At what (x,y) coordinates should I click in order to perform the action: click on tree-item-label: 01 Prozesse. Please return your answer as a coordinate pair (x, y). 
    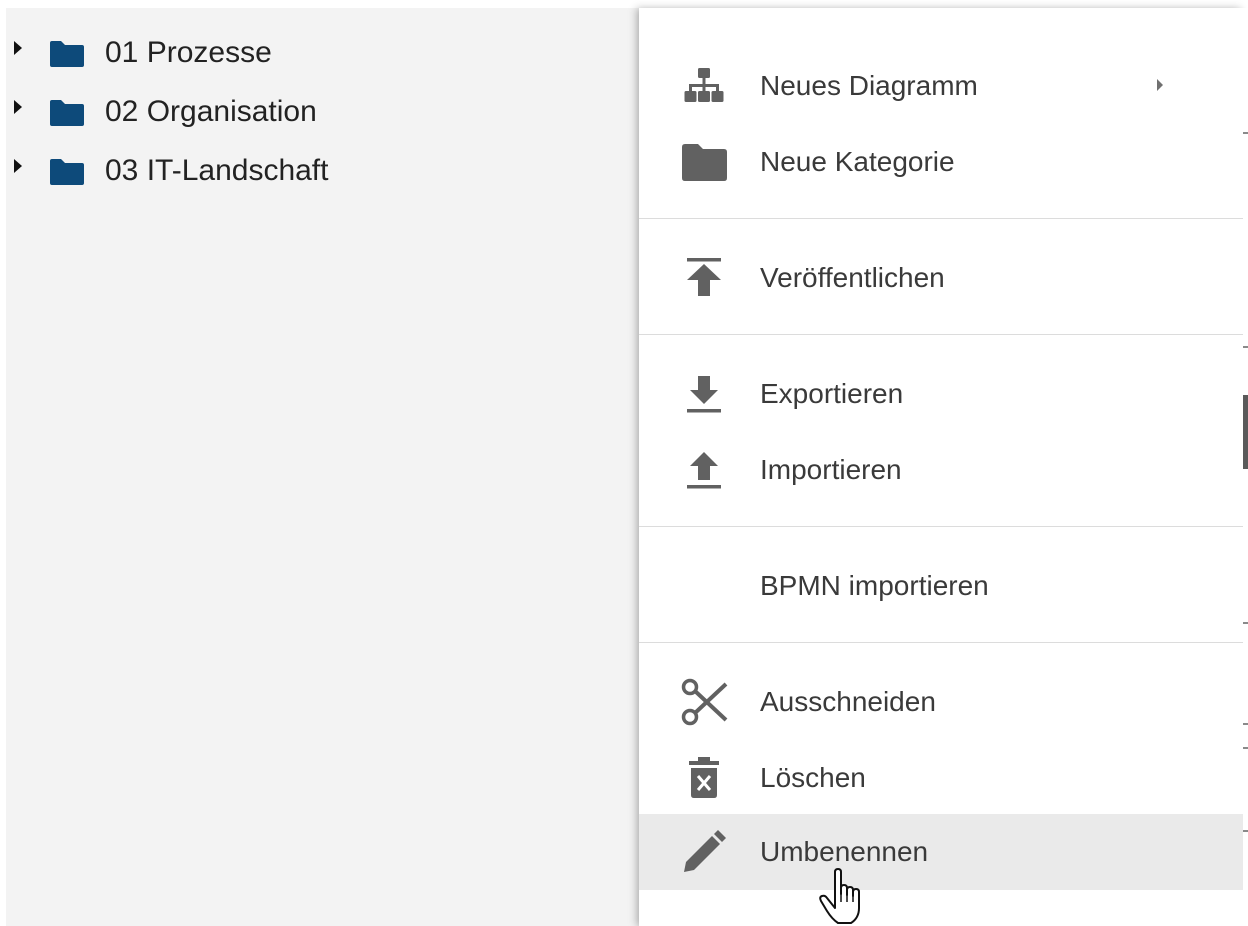
    Looking at the image, I should click on (188, 52).